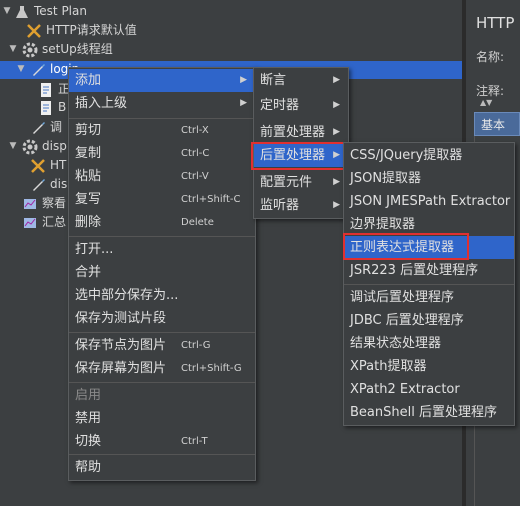 This screenshot has height=506, width=520. What do you see at coordinates (62, 107) in the screenshot?
I see `tree-label: B` at bounding box center [62, 107].